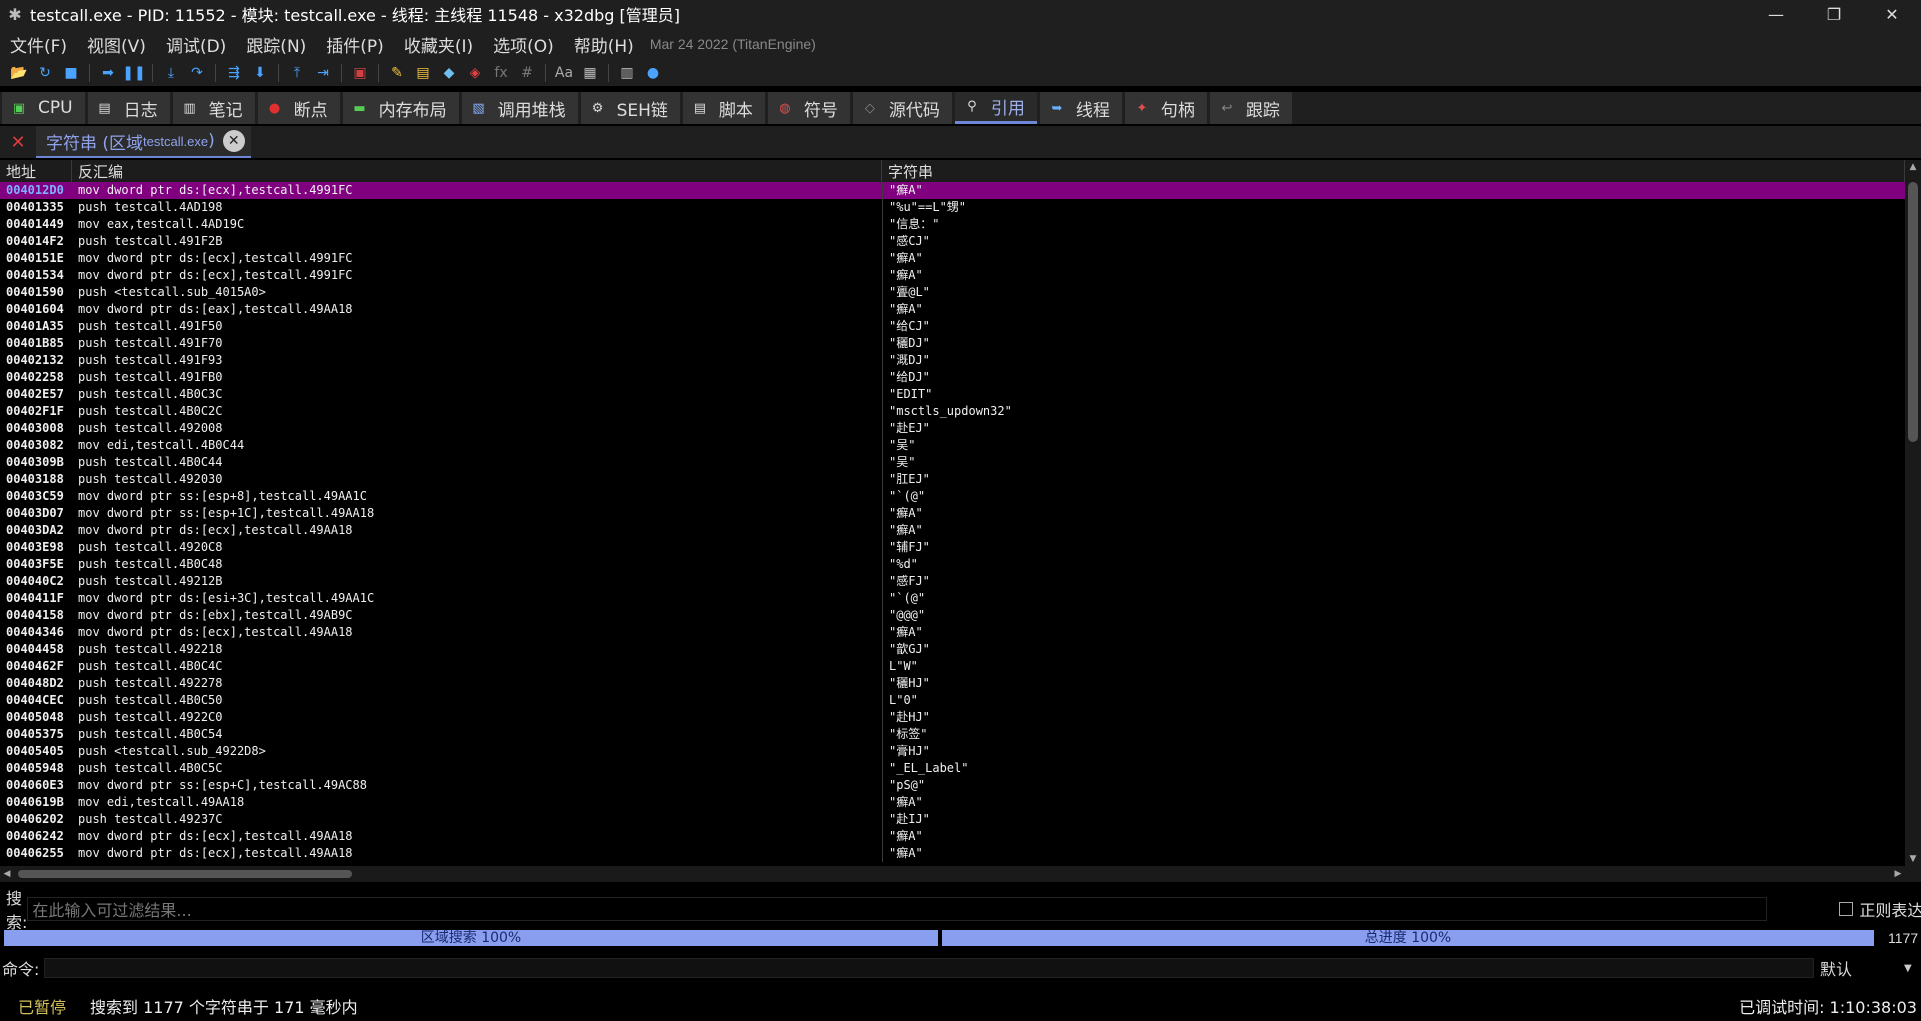 This screenshot has height=1021, width=1921. I want to click on menu-plugins: 插件(P), so click(355, 44).